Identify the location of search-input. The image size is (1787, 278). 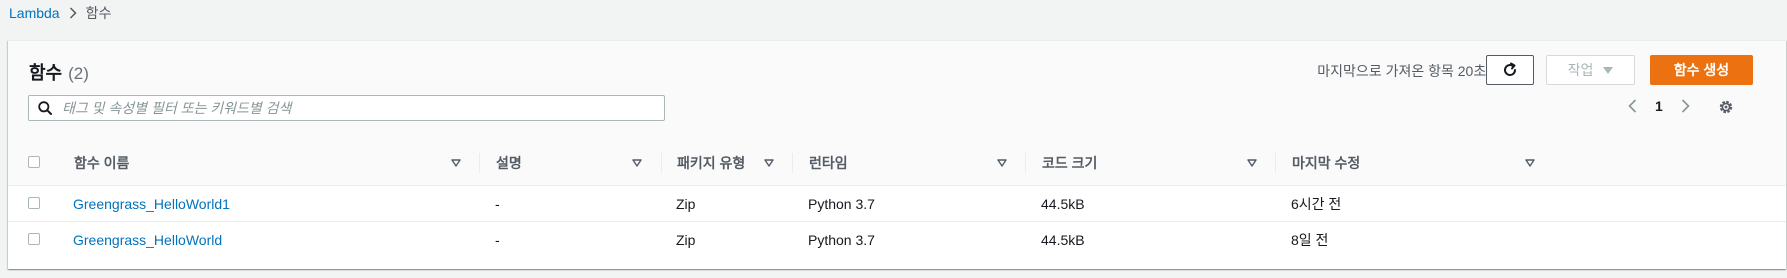
(362, 108).